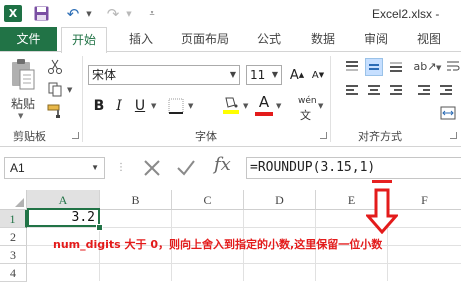  Describe the element at coordinates (448, 113) in the screenshot. I see `merge-center-icon` at that location.